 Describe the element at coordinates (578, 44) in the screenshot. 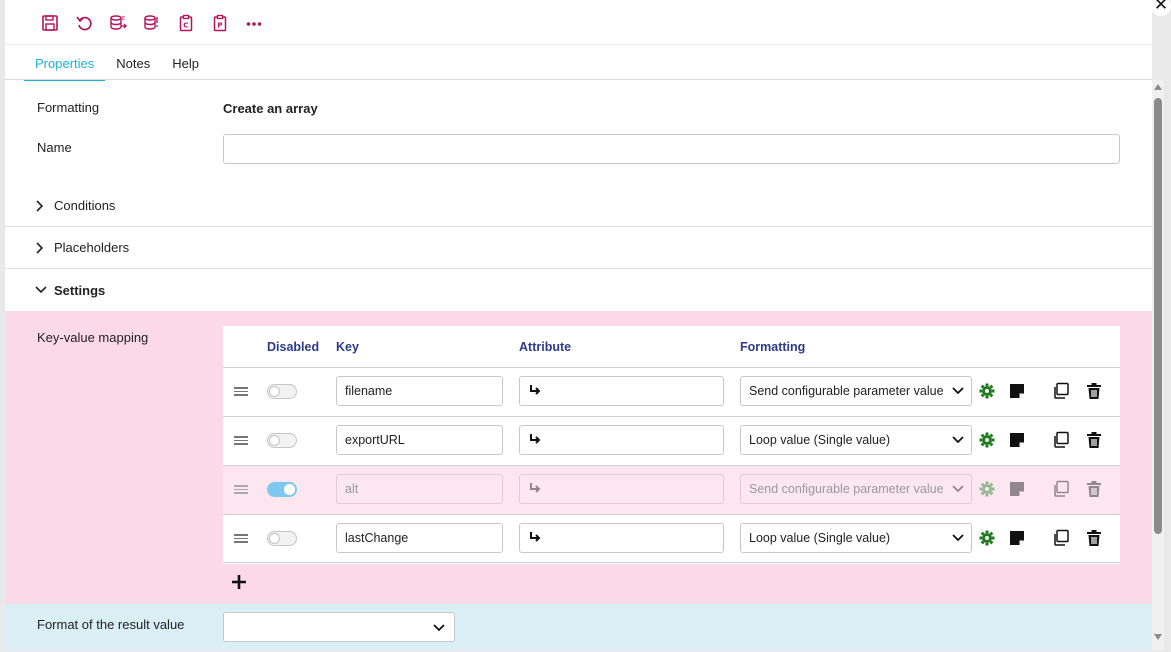

I see `toolbar-divider` at that location.